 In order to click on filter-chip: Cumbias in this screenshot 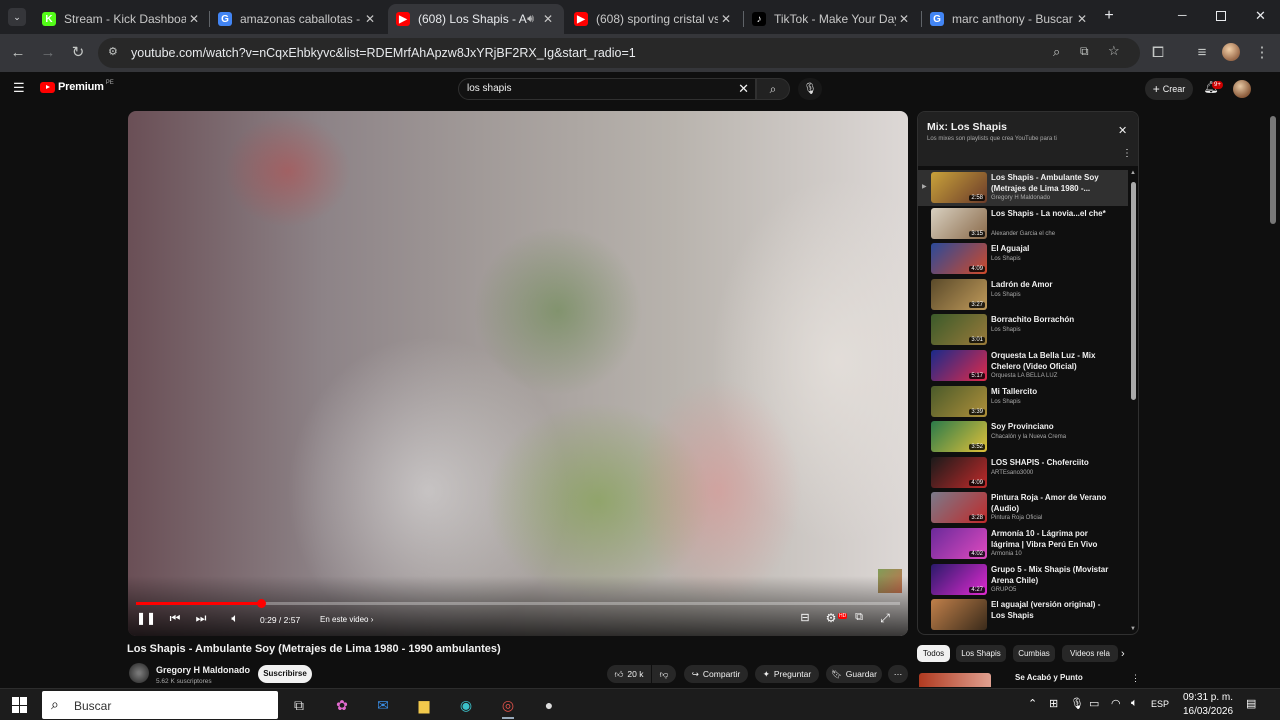, I will do `click(1034, 653)`.